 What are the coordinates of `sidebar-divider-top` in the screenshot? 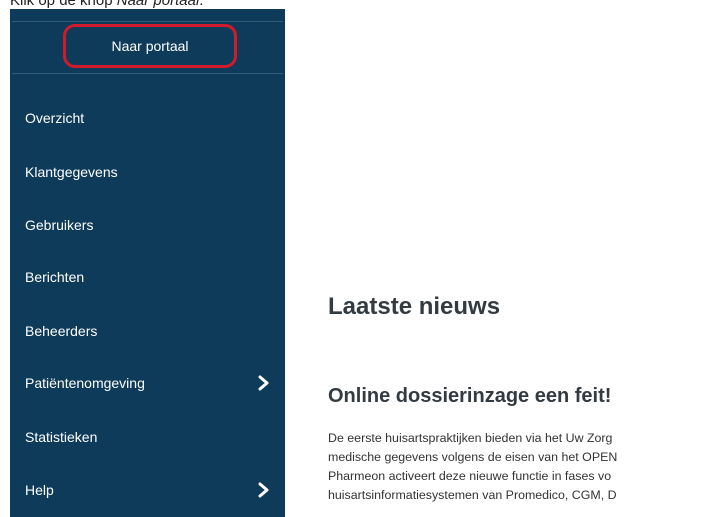 It's located at (147, 21).